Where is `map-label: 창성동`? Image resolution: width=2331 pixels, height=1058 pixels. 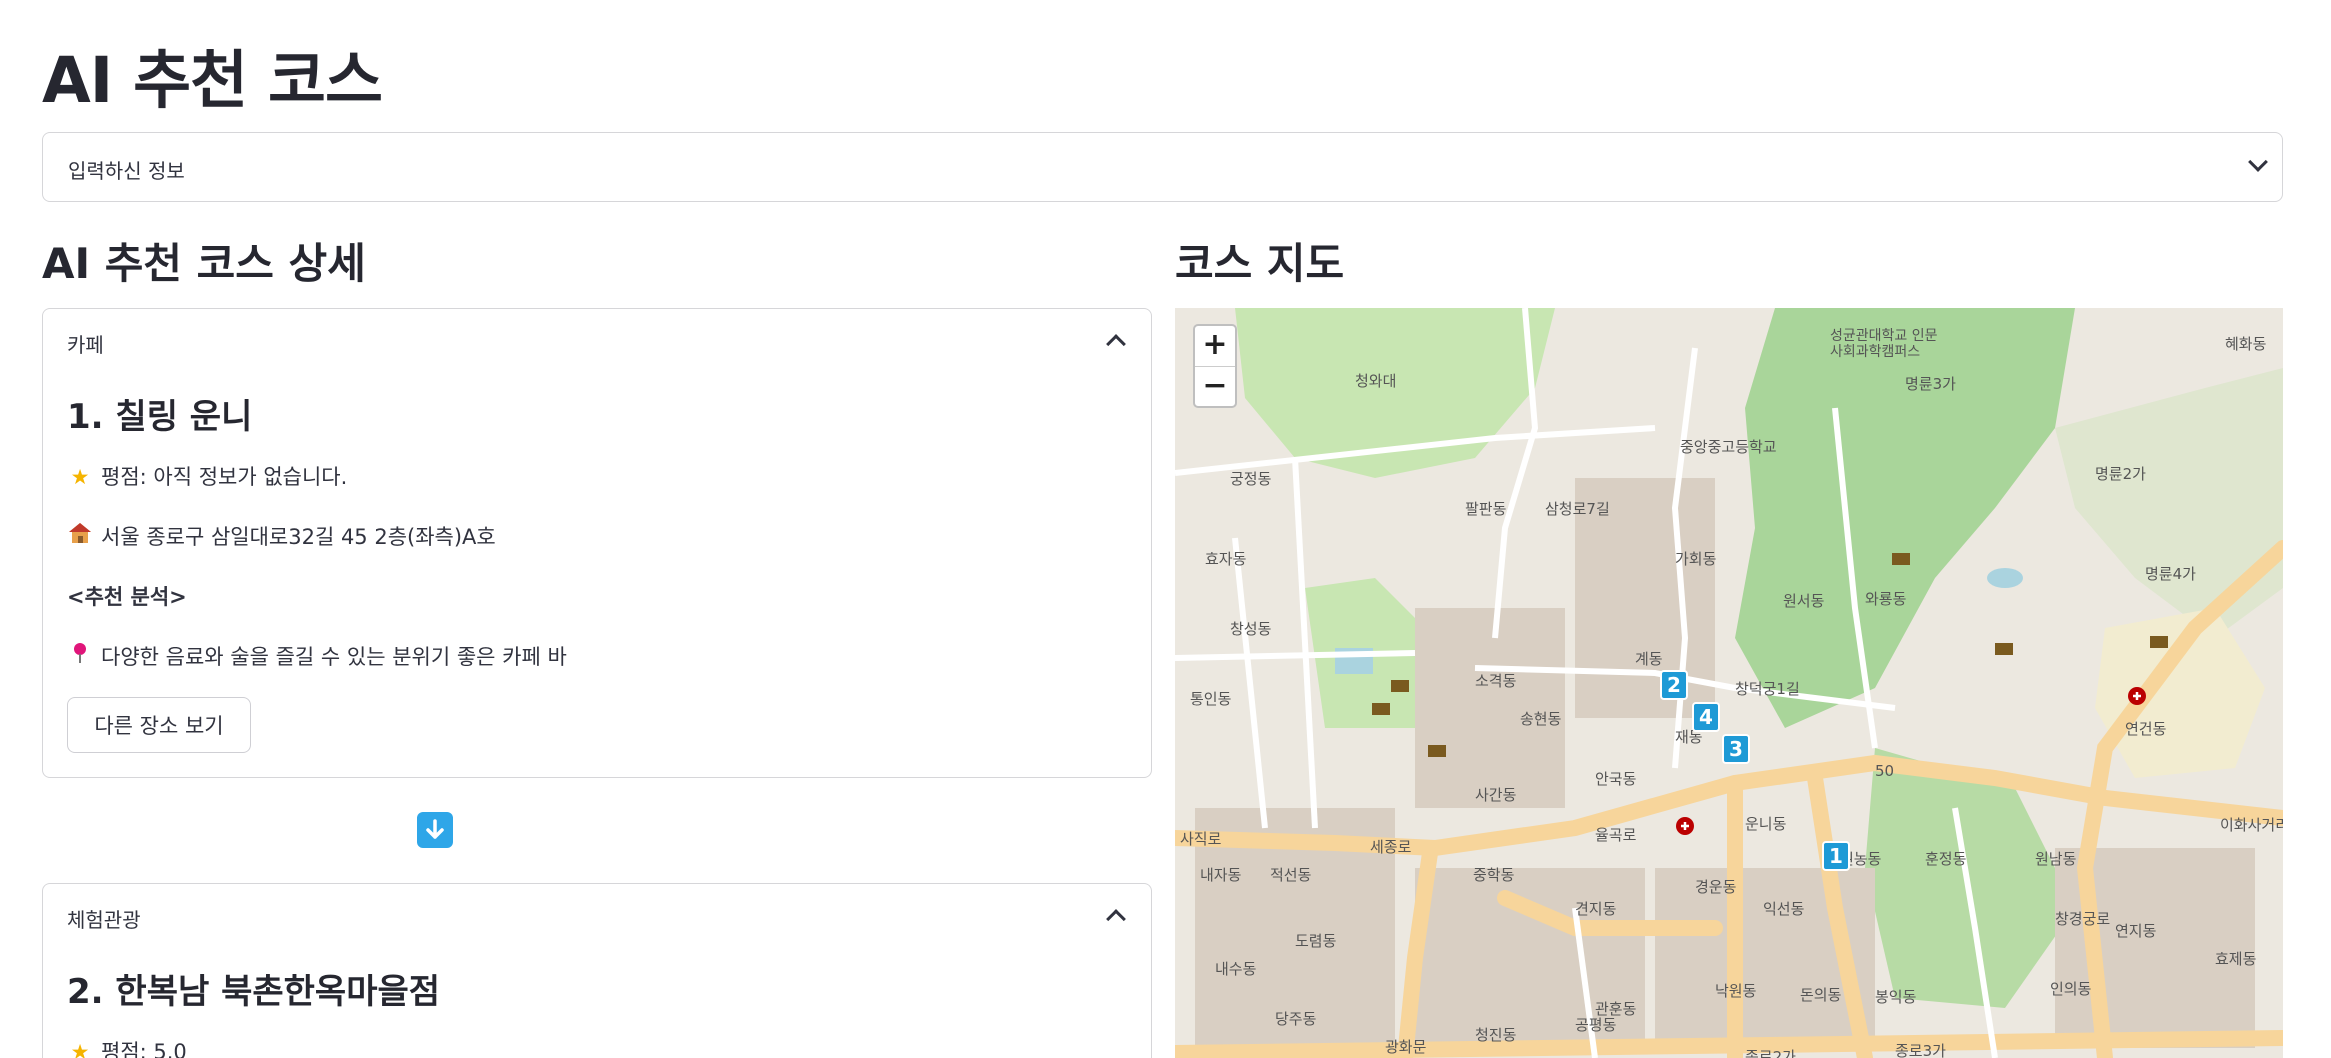
map-label: 창성동 is located at coordinates (1251, 629).